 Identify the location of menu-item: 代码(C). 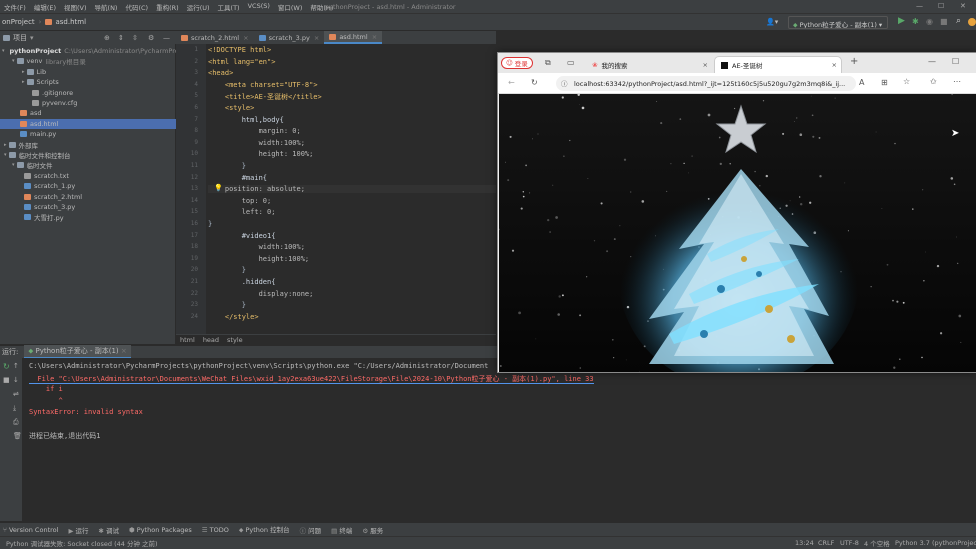
(136, 7).